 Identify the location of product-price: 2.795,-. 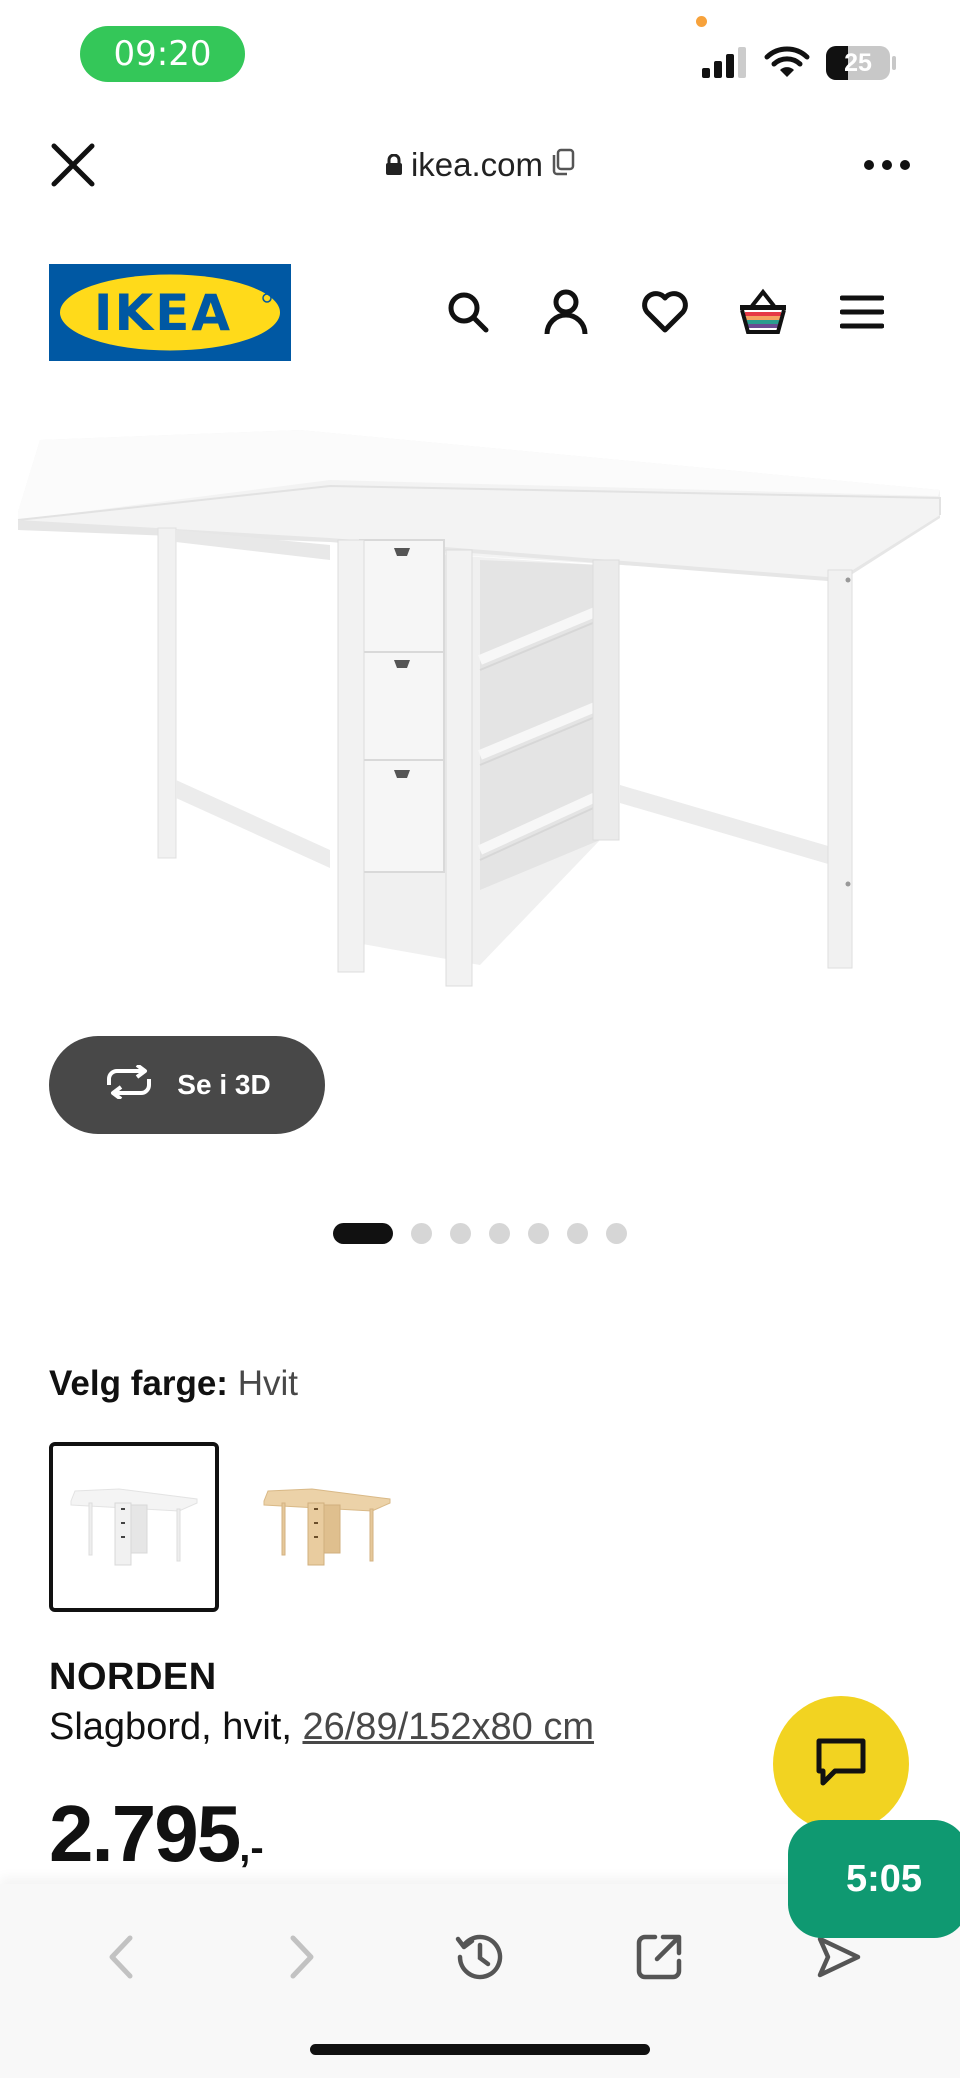
(156, 1834).